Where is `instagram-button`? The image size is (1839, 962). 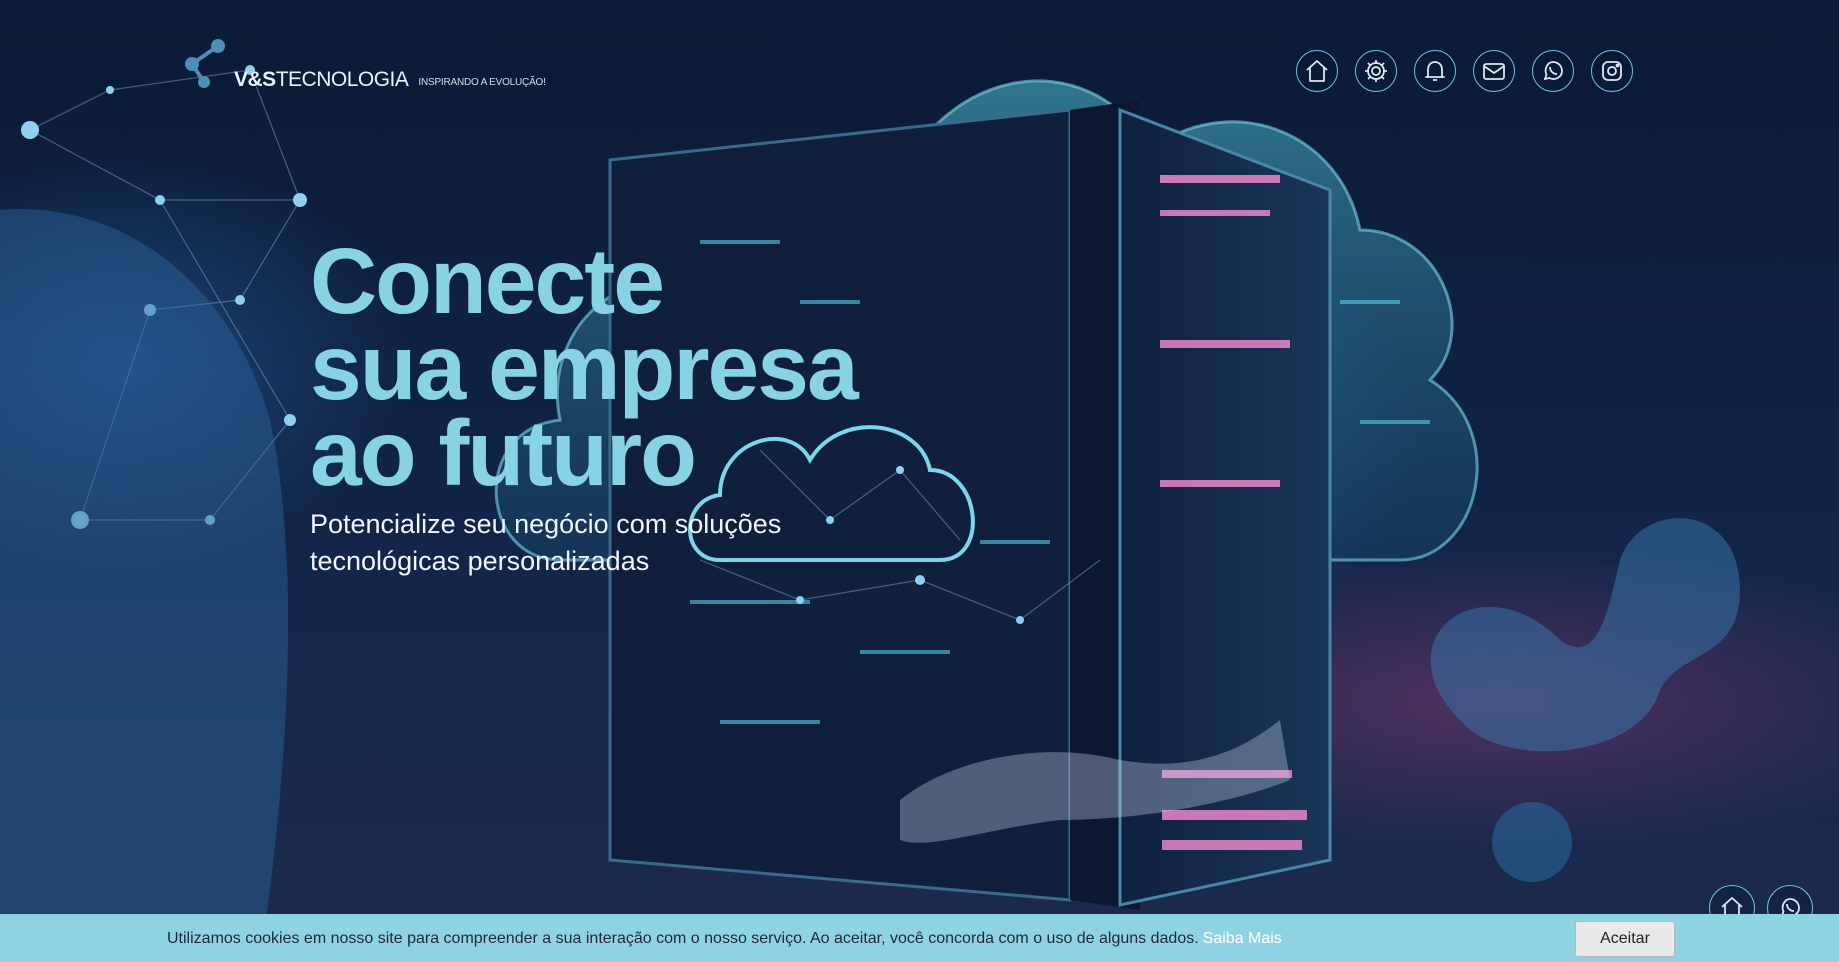 instagram-button is located at coordinates (1612, 71).